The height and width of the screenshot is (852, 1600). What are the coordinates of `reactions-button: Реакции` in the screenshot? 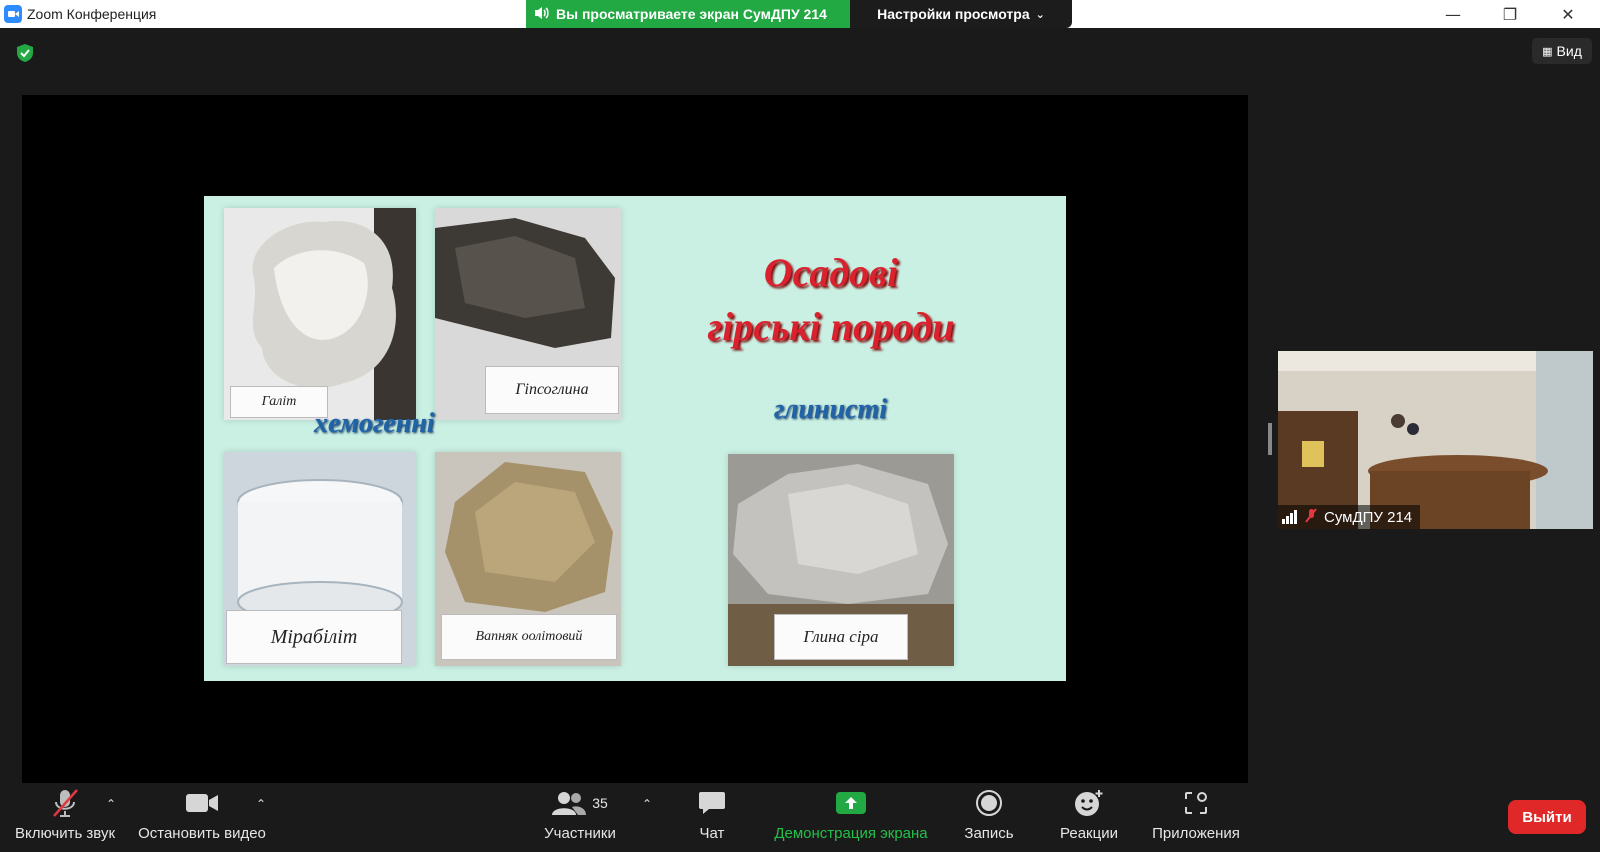 It's located at (1089, 817).